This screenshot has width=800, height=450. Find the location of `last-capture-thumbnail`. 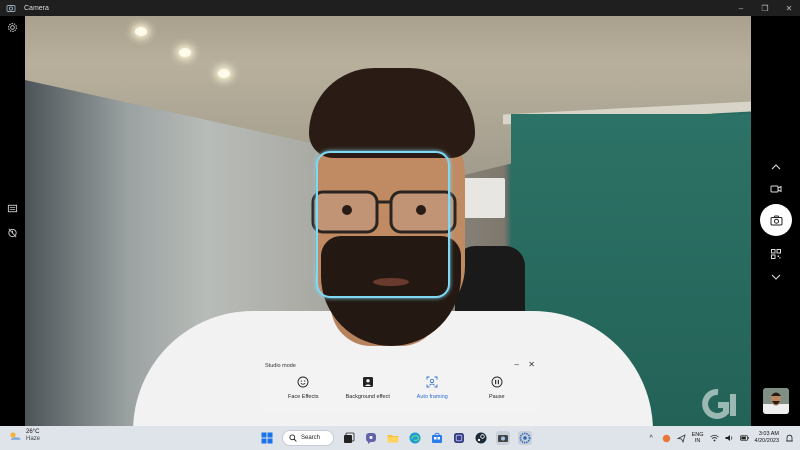

last-capture-thumbnail is located at coordinates (776, 401).